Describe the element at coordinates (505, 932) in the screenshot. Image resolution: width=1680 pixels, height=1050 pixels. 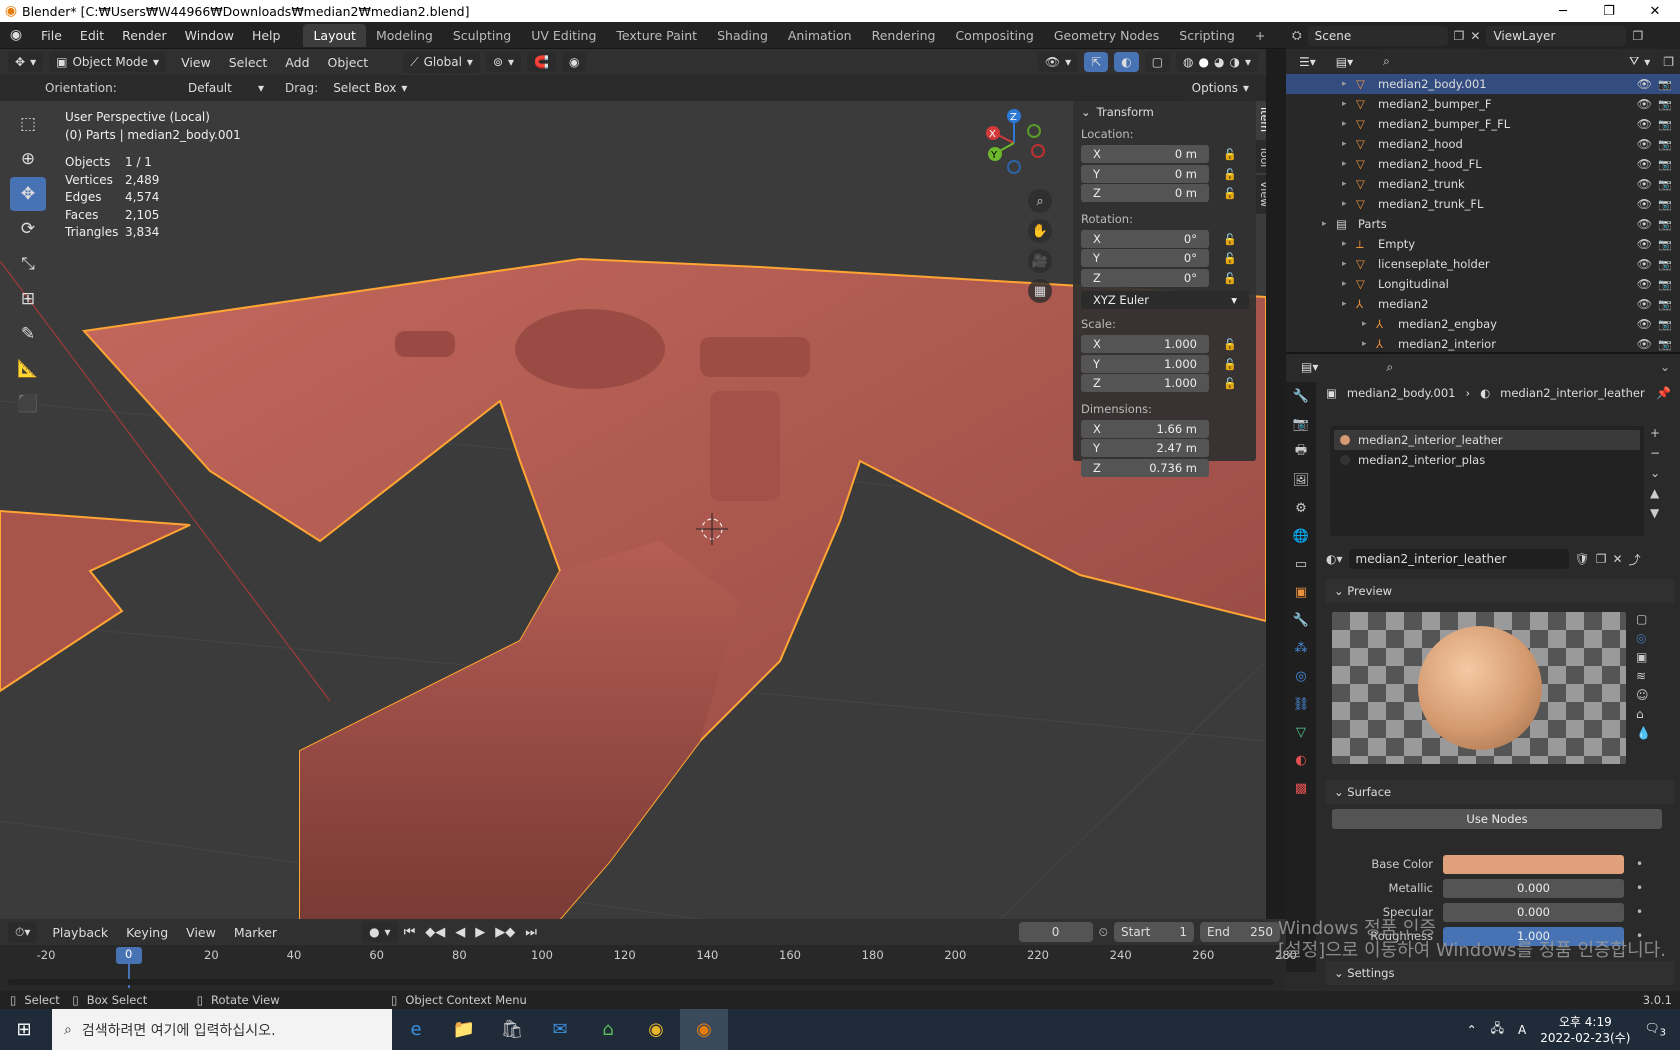
I see `next-keyframe-icon: ▶◆` at that location.